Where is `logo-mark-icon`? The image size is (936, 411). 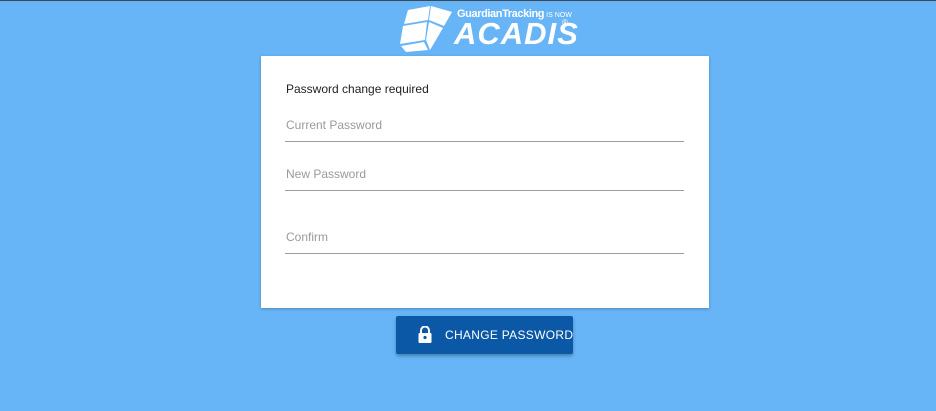 logo-mark-icon is located at coordinates (426, 29).